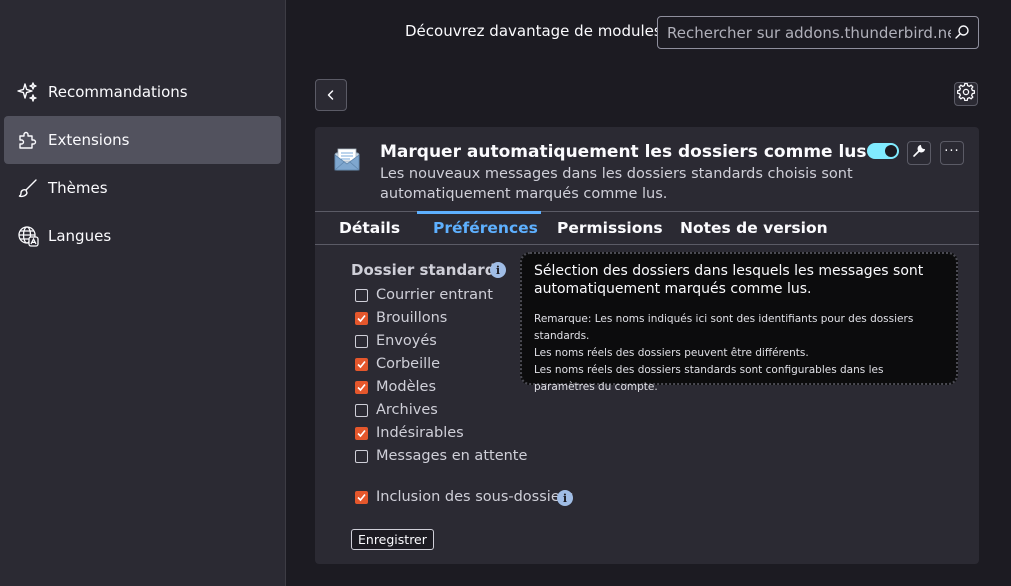 Image resolution: width=1011 pixels, height=586 pixels. I want to click on addon-more-button: ···, so click(952, 153).